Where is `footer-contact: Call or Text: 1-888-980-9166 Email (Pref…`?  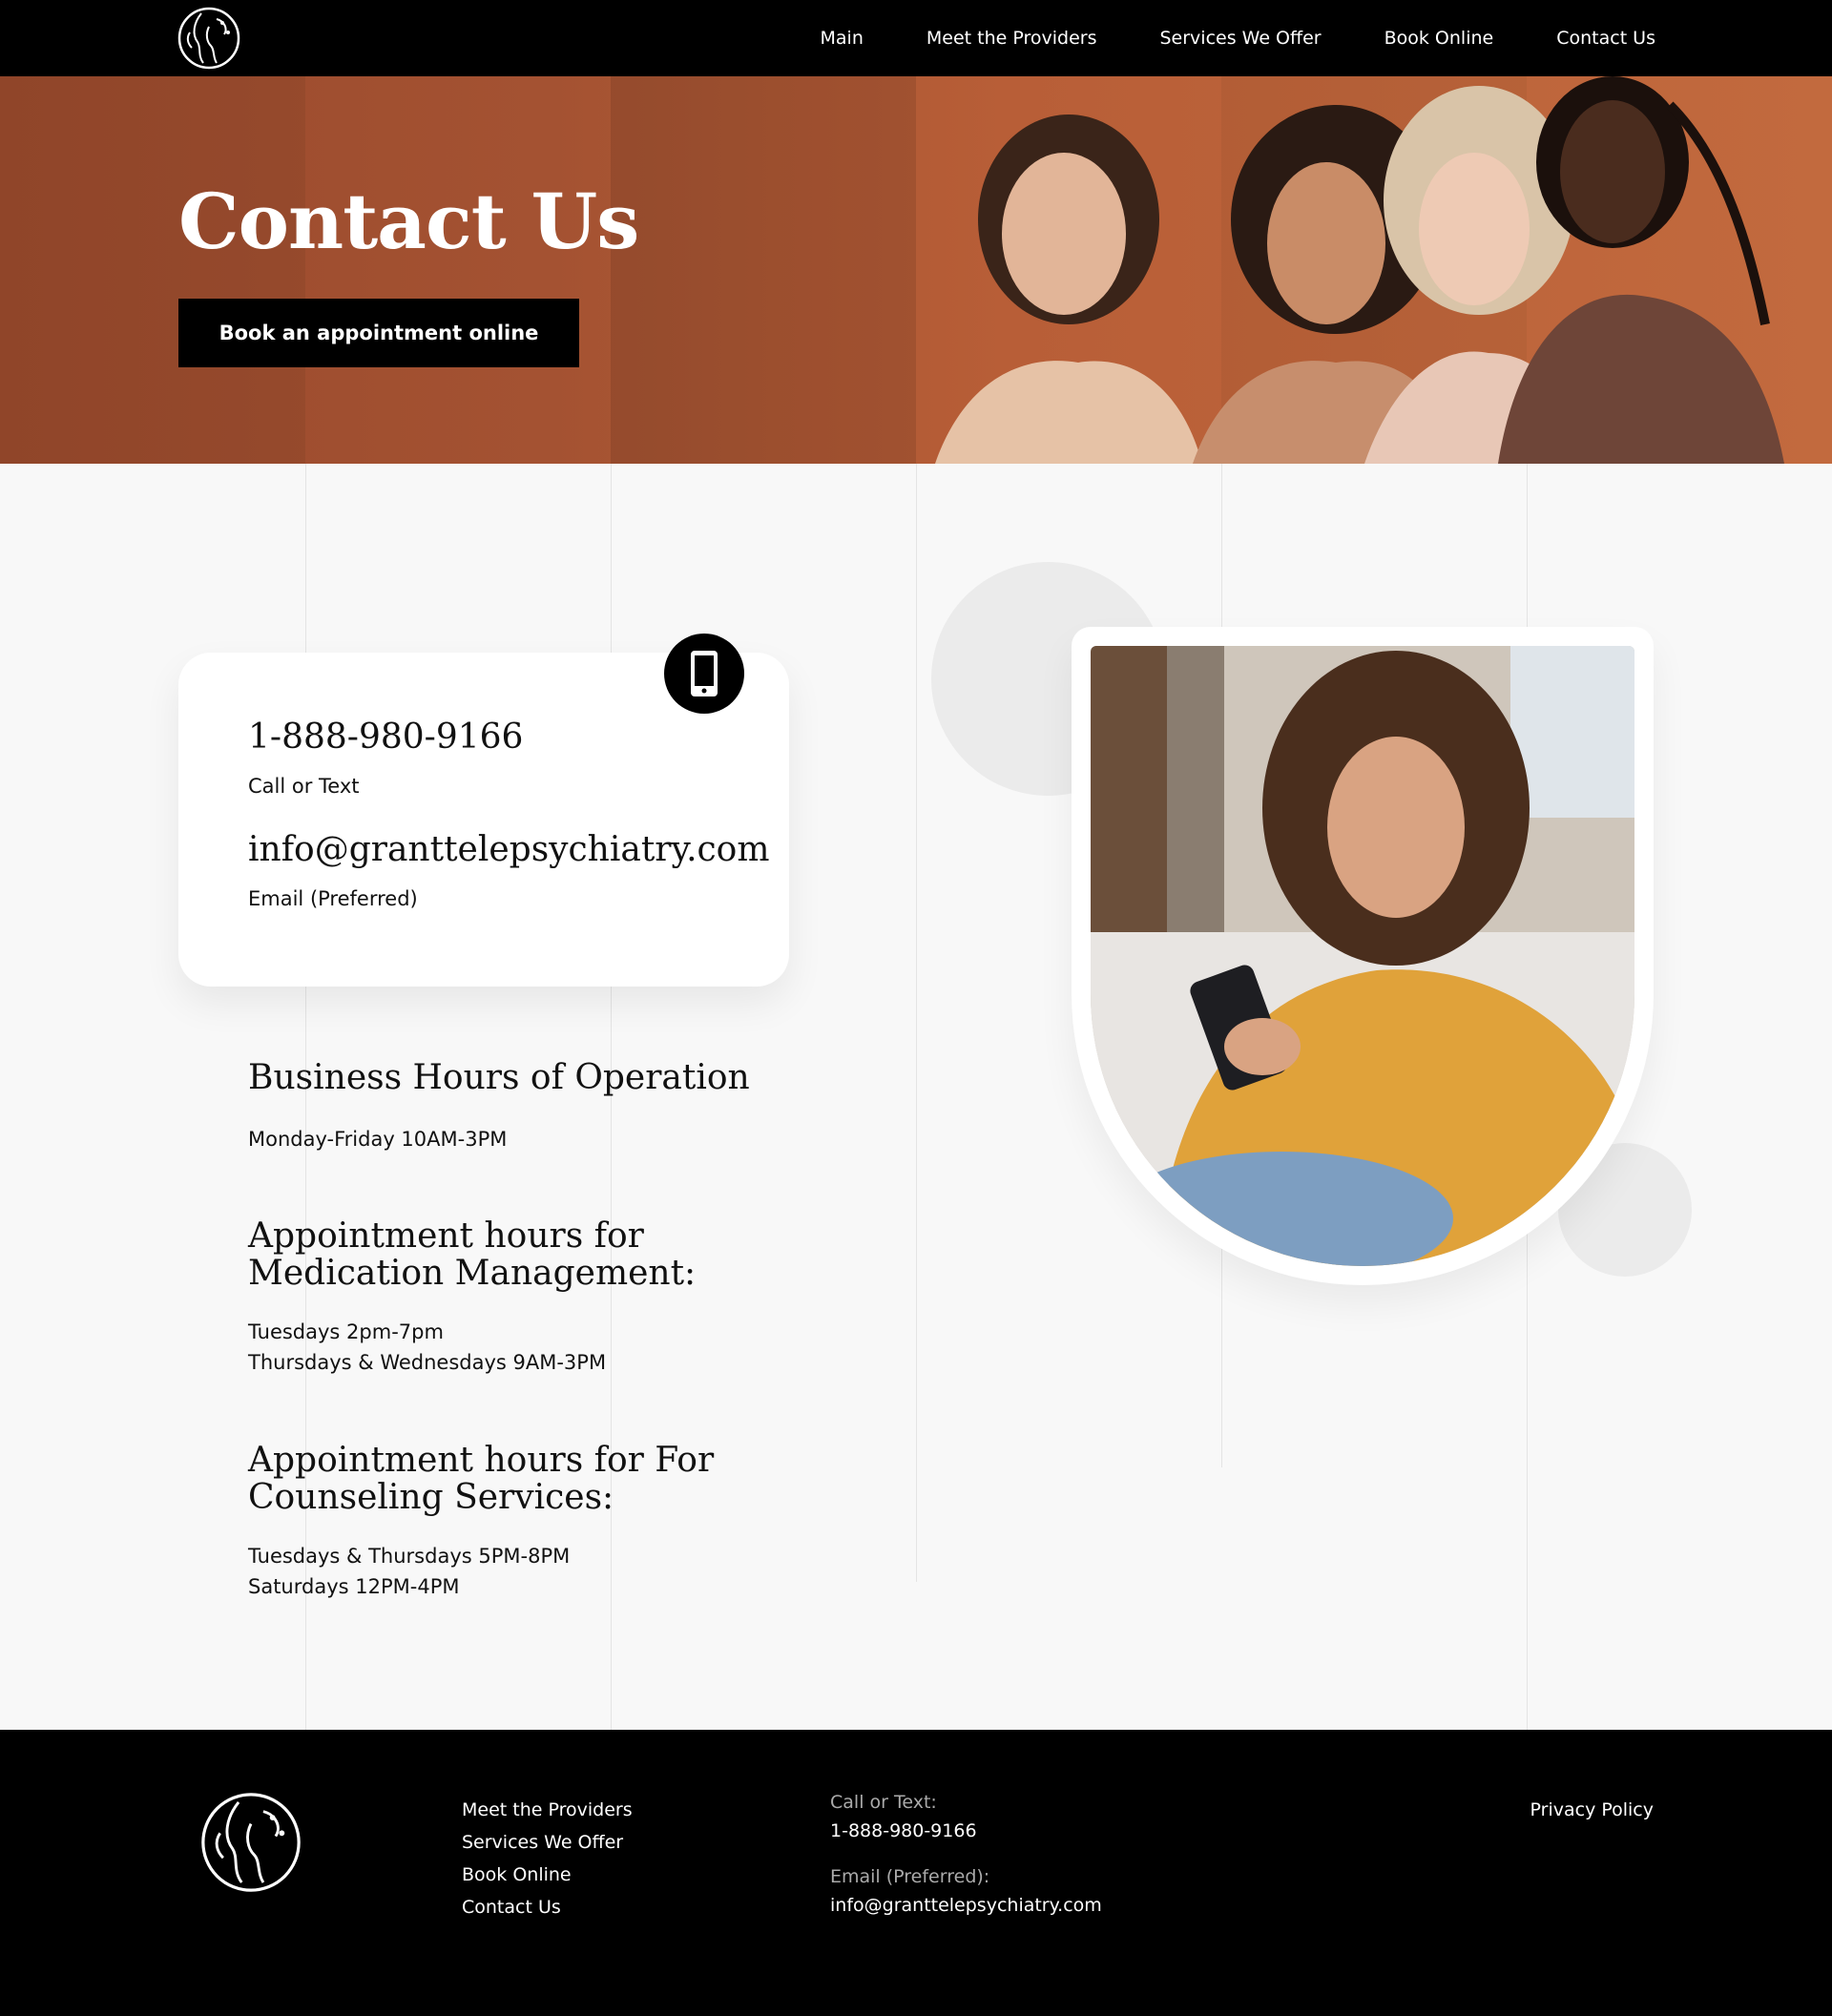 footer-contact: Call or Text: 1-888-980-9166 Email (Pref… is located at coordinates (966, 1854).